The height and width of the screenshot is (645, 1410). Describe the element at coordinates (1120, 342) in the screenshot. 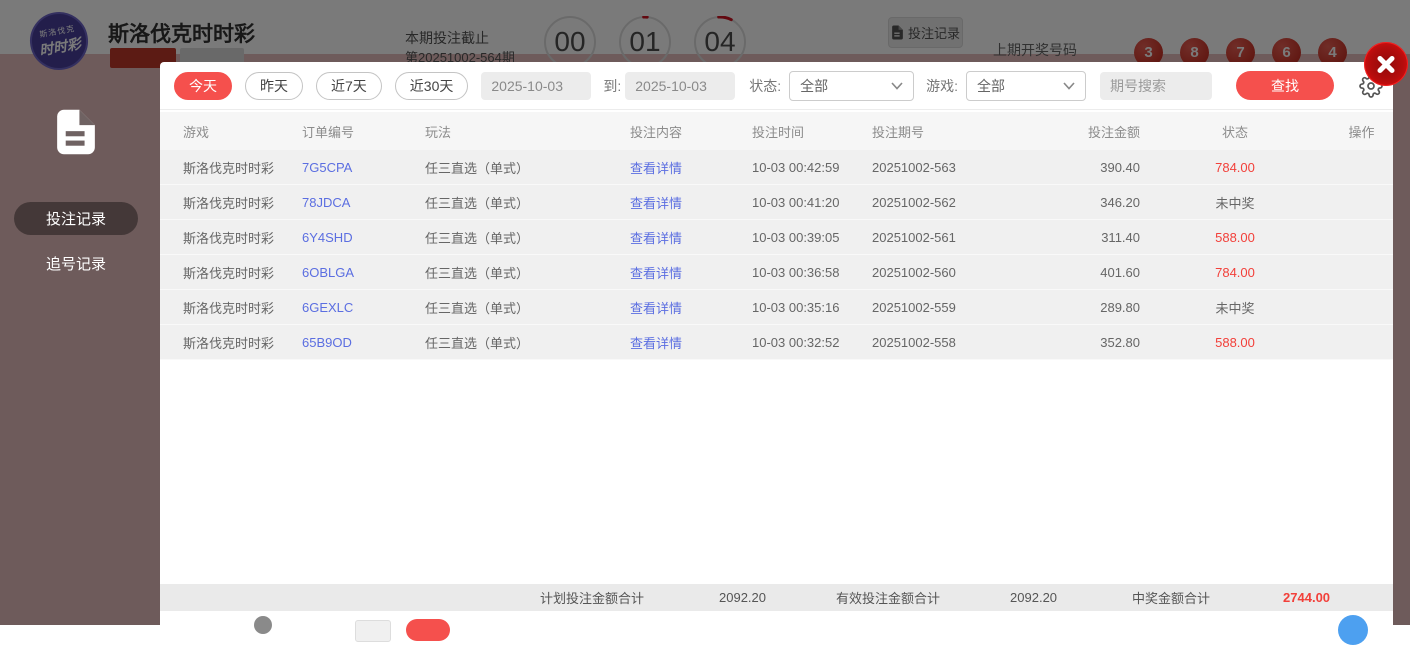

I see `bet-amount-cell: 352.80` at that location.